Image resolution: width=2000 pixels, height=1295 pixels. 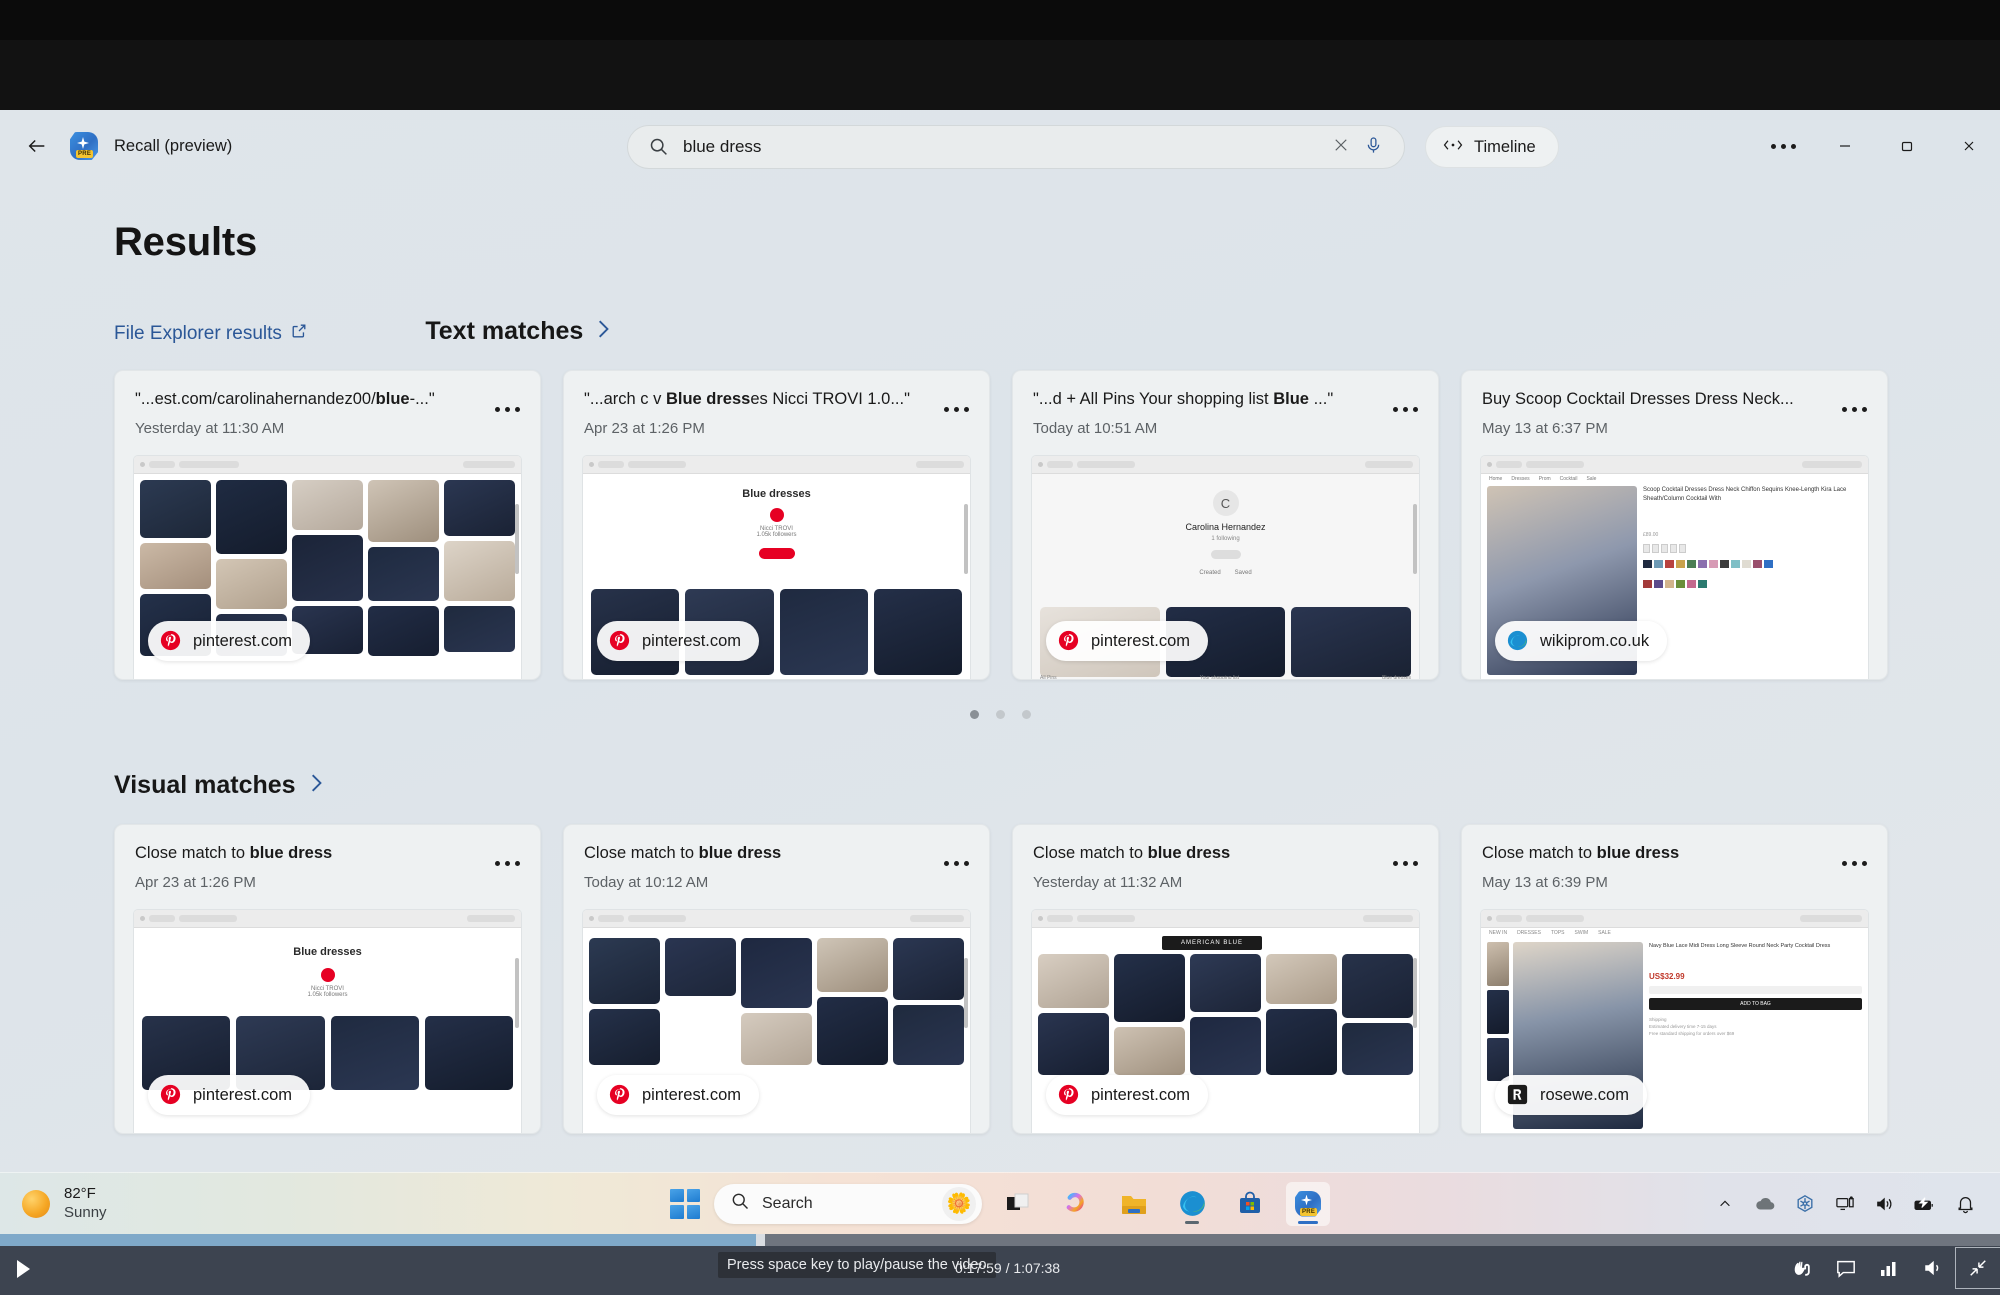 What do you see at coordinates (1977, 1268) in the screenshot?
I see `exit-fullscreen-icon` at bounding box center [1977, 1268].